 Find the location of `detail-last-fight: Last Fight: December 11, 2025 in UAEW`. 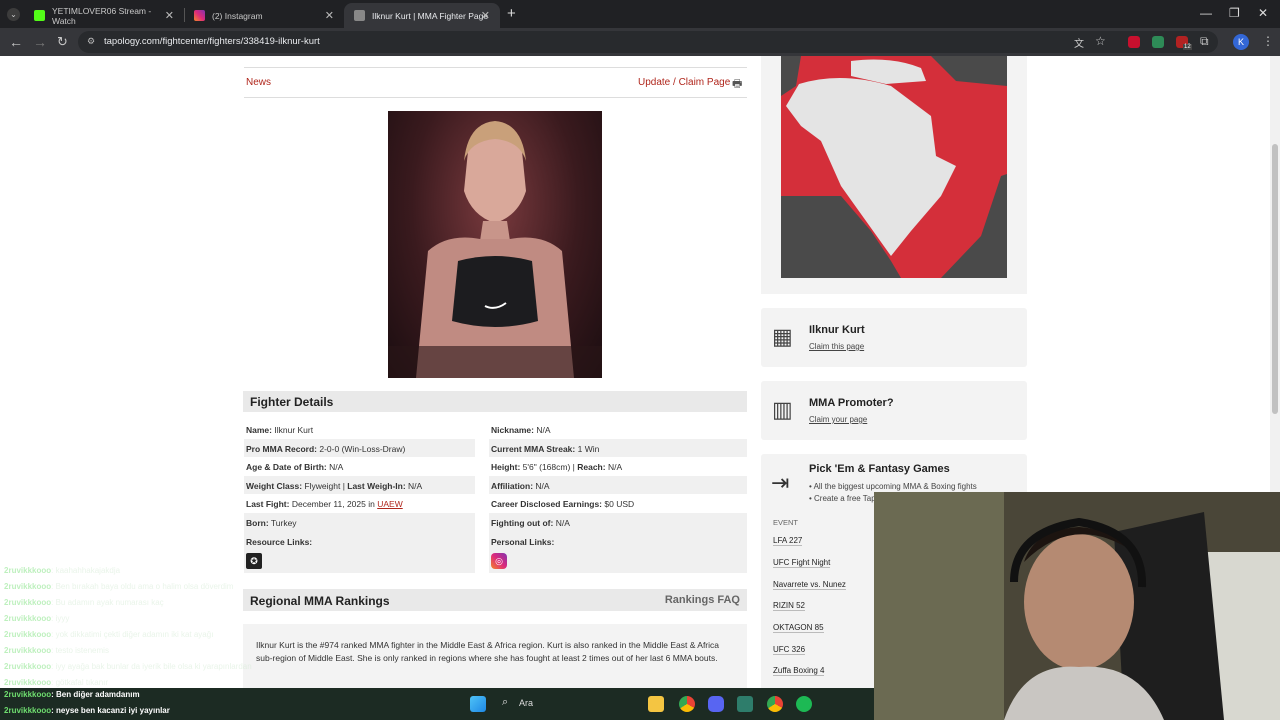

detail-last-fight: Last Fight: December 11, 2025 in UAEW is located at coordinates (324, 504).